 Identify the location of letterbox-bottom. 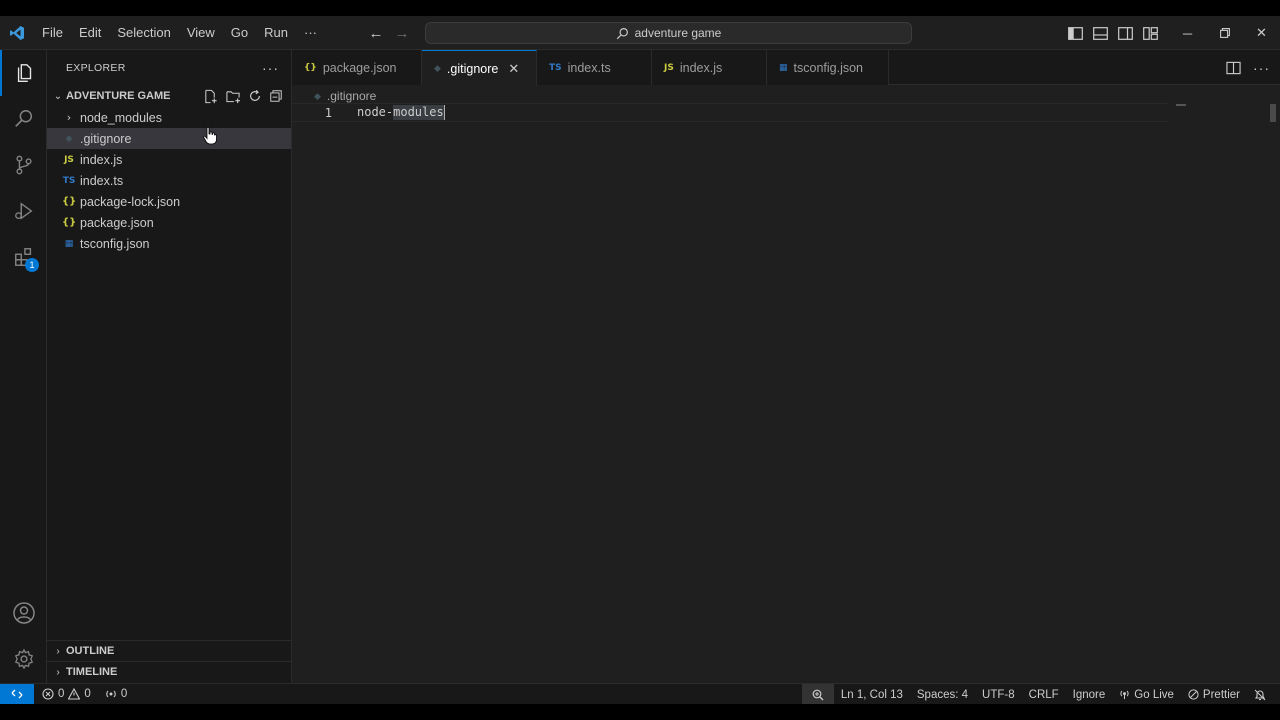
(640, 712).